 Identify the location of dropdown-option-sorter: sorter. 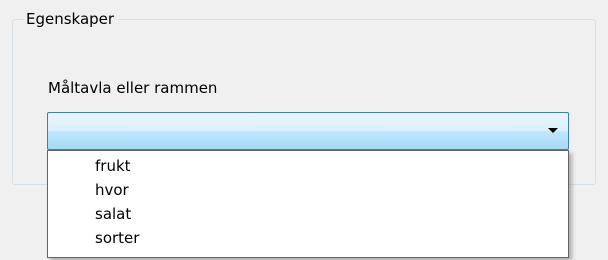
(328, 238).